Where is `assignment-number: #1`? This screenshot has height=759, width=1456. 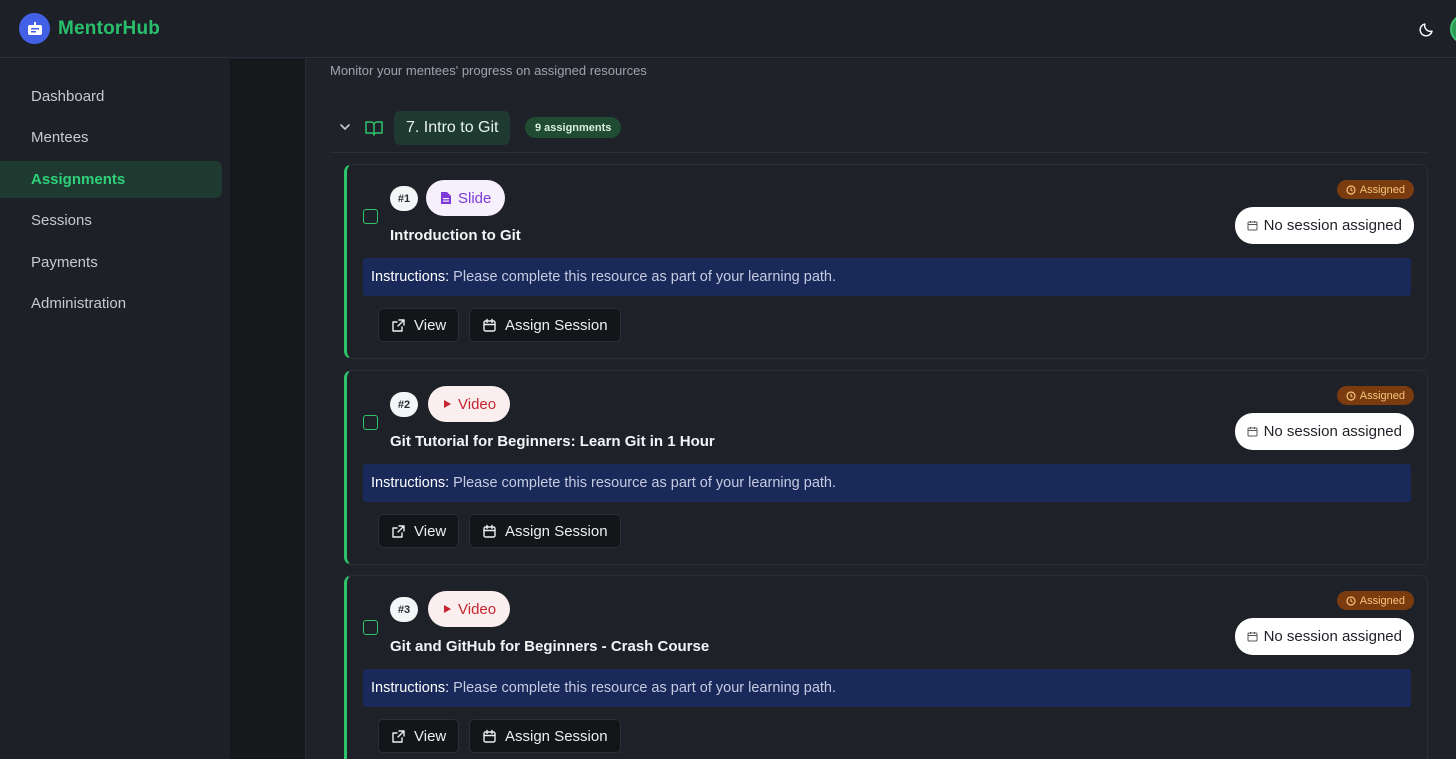 assignment-number: #1 is located at coordinates (404, 198).